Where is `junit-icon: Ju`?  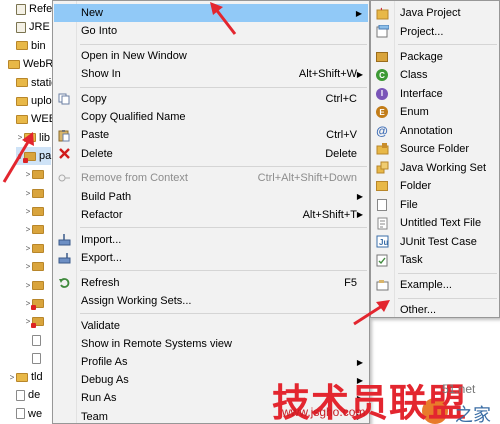
junit-icon: Ju is located at coordinates (382, 242).